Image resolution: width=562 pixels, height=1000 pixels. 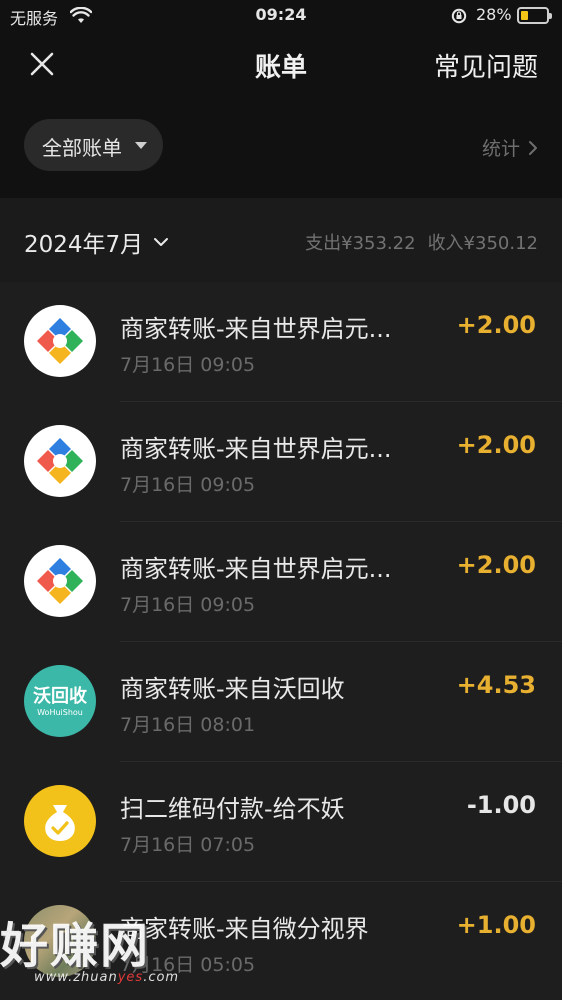 I want to click on battery-icon, so click(x=534, y=15).